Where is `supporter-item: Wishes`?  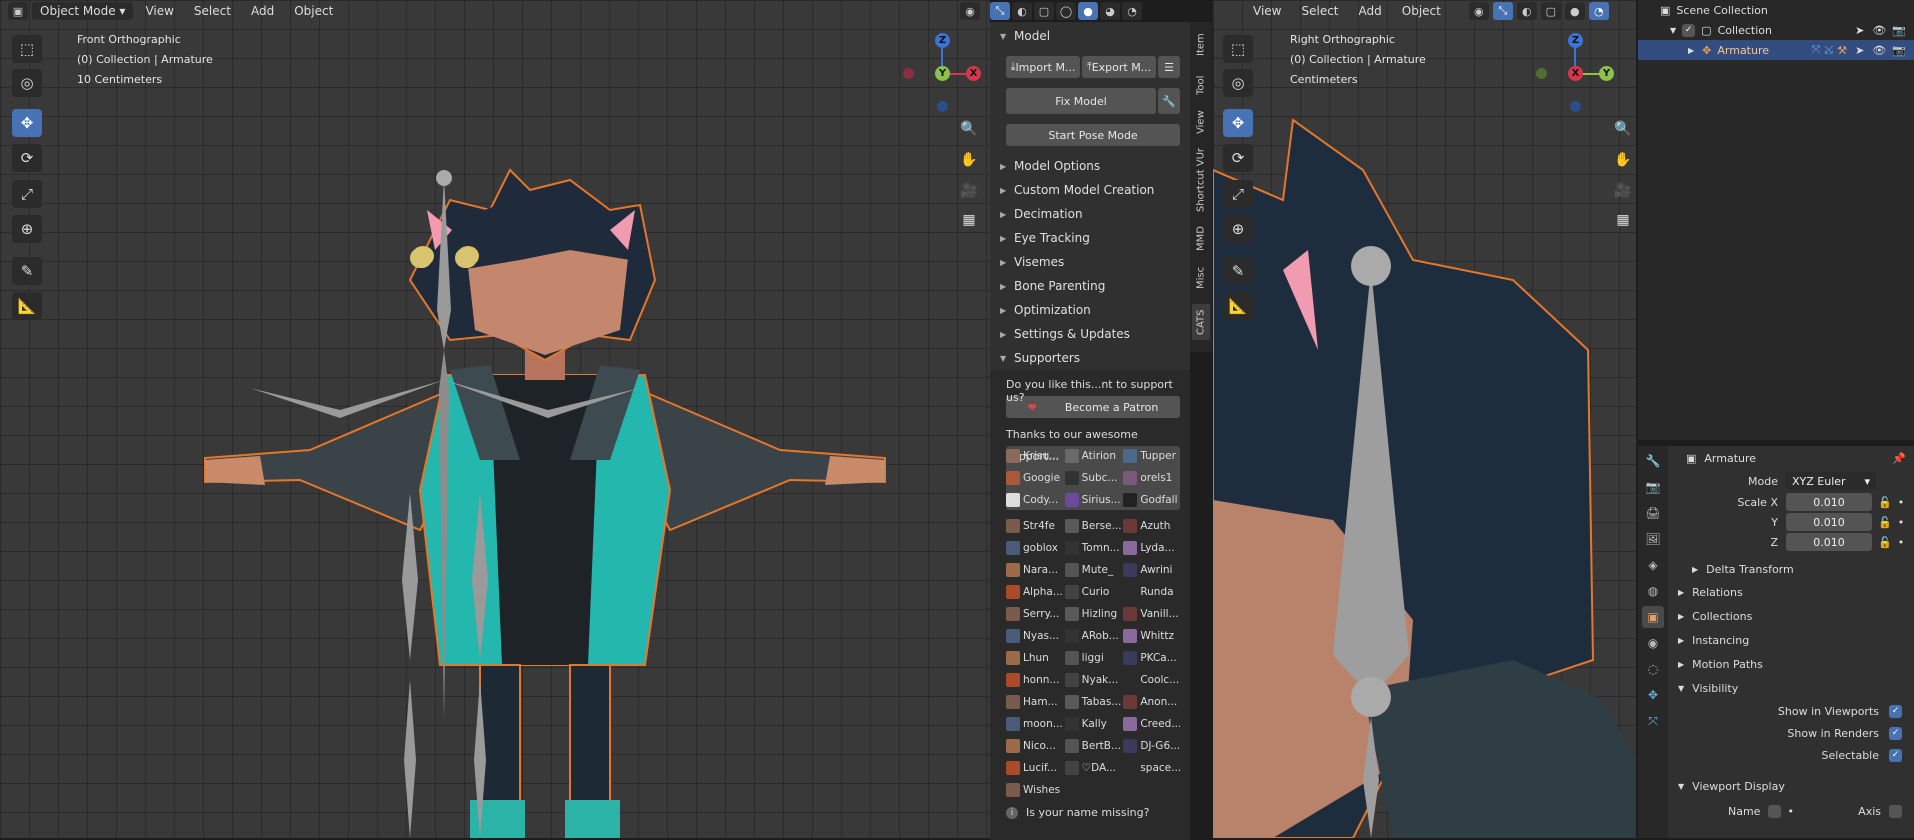 supporter-item: Wishes is located at coordinates (1034, 790).